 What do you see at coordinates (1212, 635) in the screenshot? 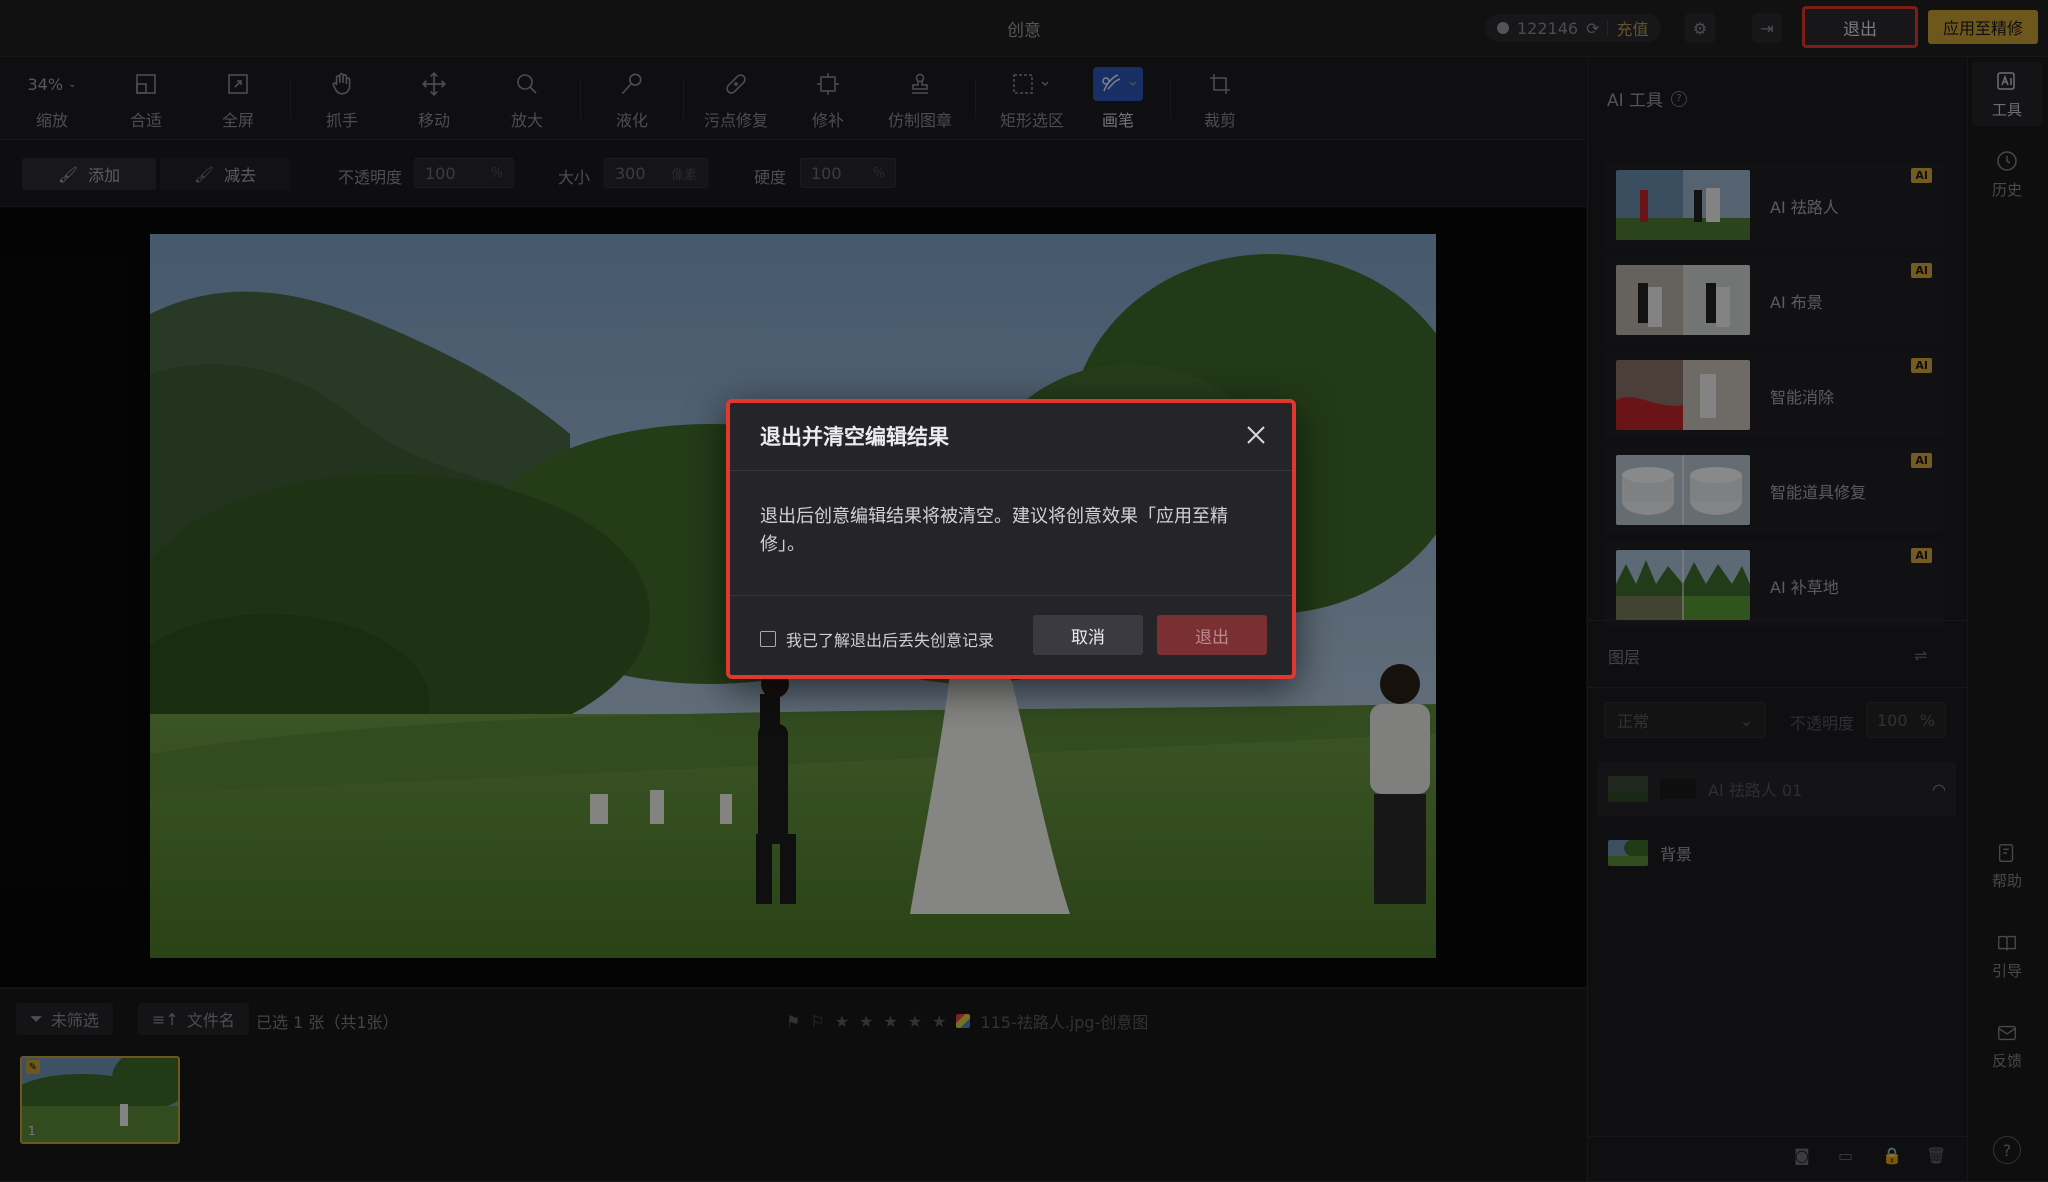
I see `confirm-exit-button: 退出` at bounding box center [1212, 635].